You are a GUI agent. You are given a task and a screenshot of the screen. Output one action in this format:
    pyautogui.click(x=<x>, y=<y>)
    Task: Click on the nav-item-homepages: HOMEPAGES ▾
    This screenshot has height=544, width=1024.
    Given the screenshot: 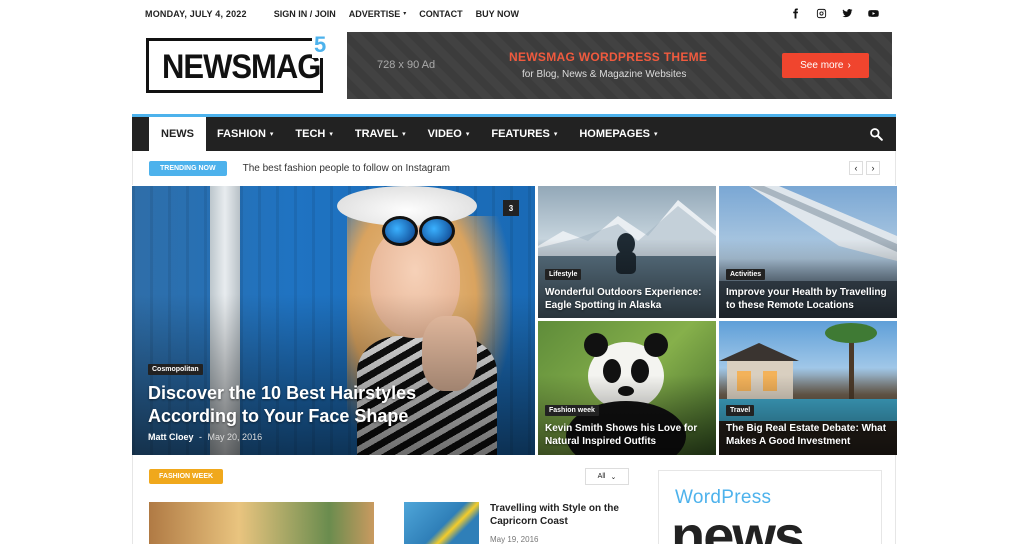 What is the action you would take?
    pyautogui.click(x=618, y=134)
    